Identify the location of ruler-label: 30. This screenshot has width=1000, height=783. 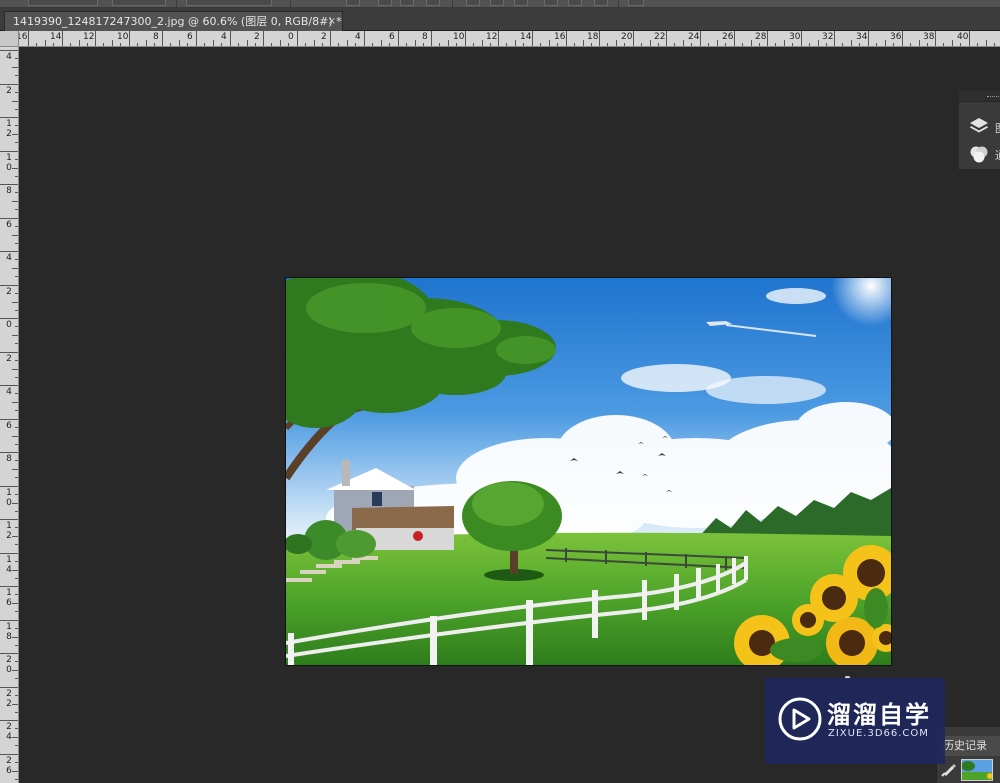
(795, 37).